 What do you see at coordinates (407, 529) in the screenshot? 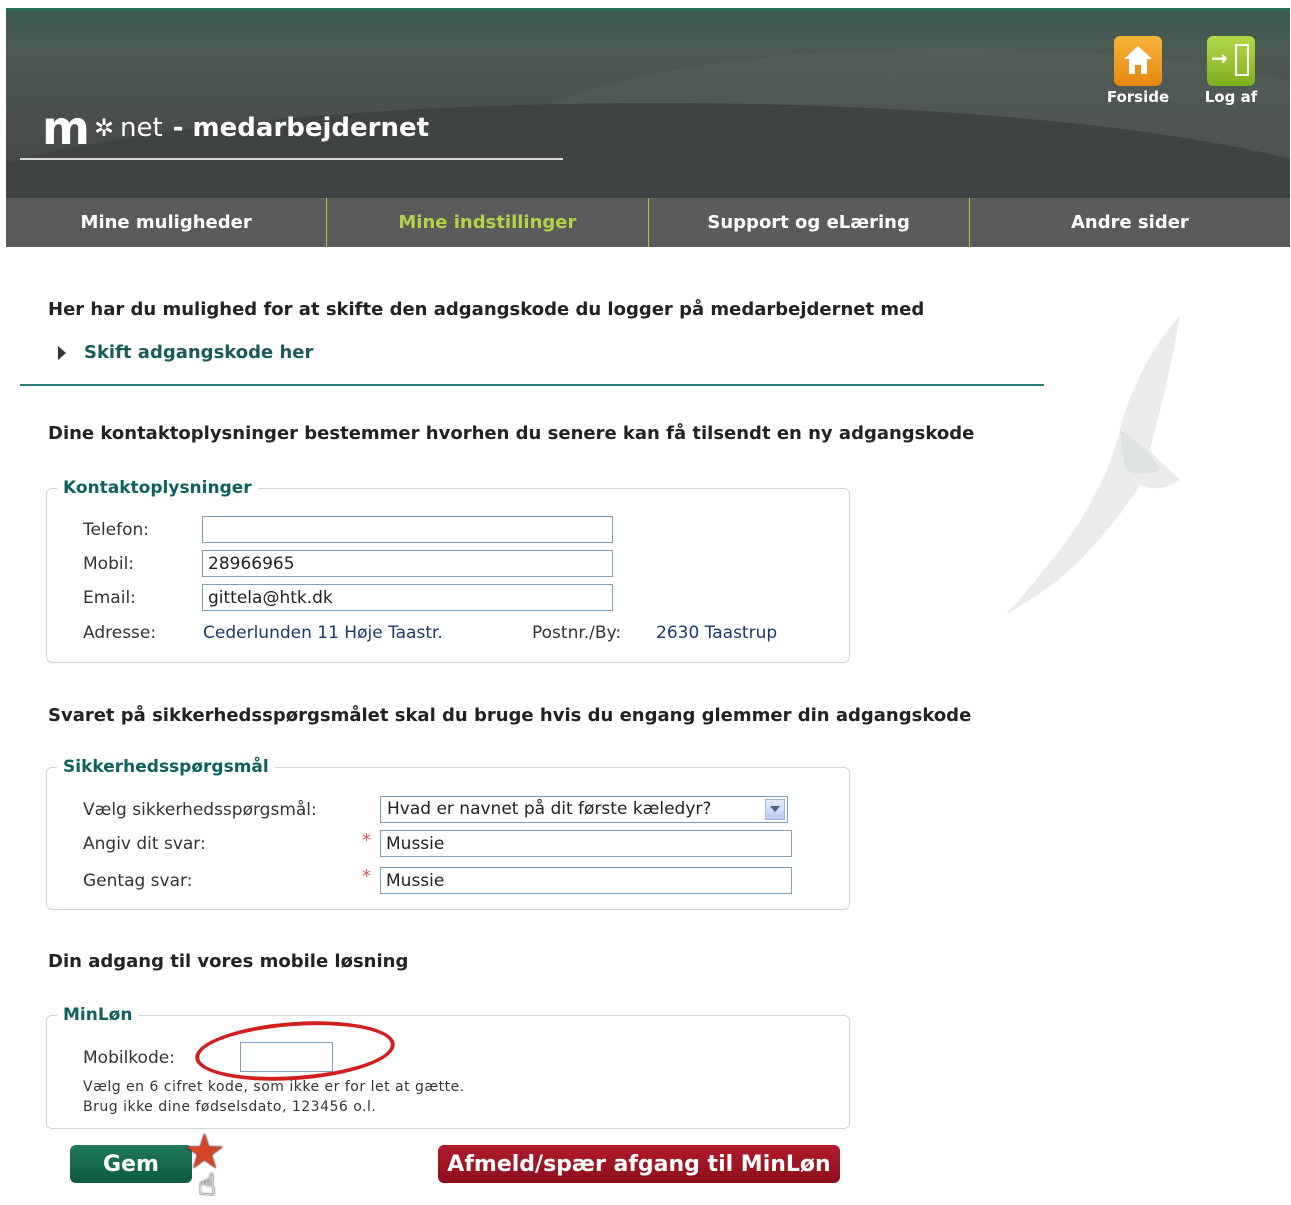
I see `telefon-input` at bounding box center [407, 529].